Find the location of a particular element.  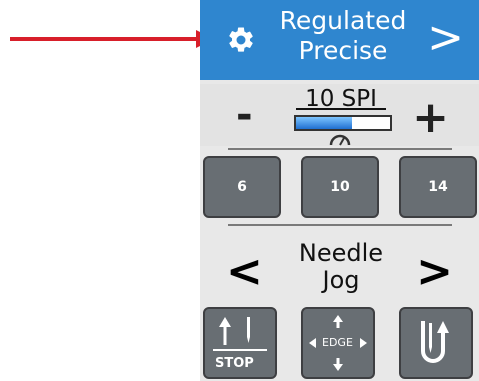

gauge-icon is located at coordinates (340, 140).